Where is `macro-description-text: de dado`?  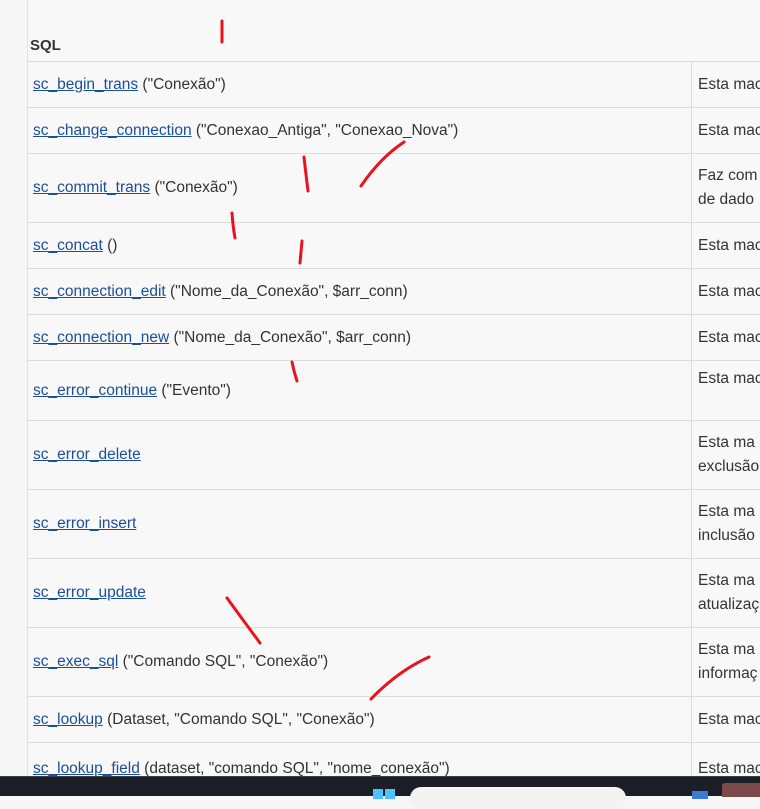 macro-description-text: de dado is located at coordinates (729, 200).